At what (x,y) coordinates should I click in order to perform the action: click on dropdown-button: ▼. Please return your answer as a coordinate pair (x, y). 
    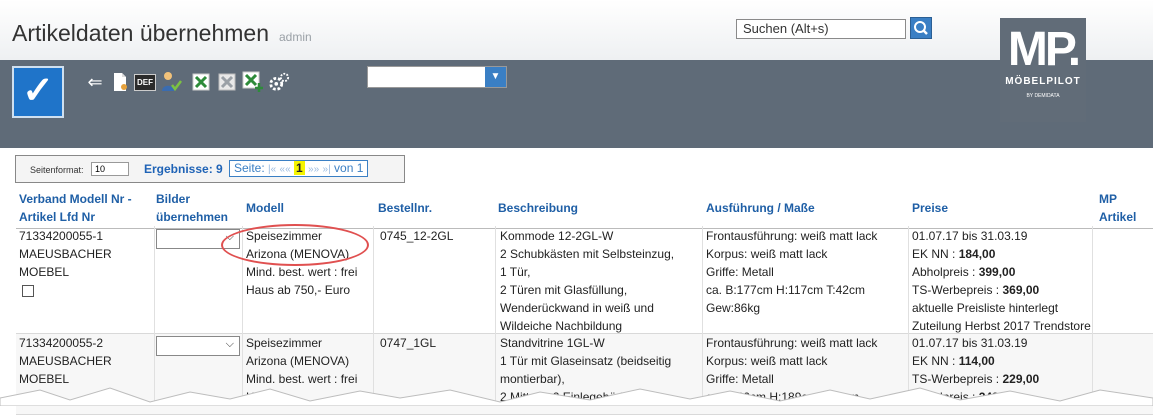
    Looking at the image, I should click on (495, 77).